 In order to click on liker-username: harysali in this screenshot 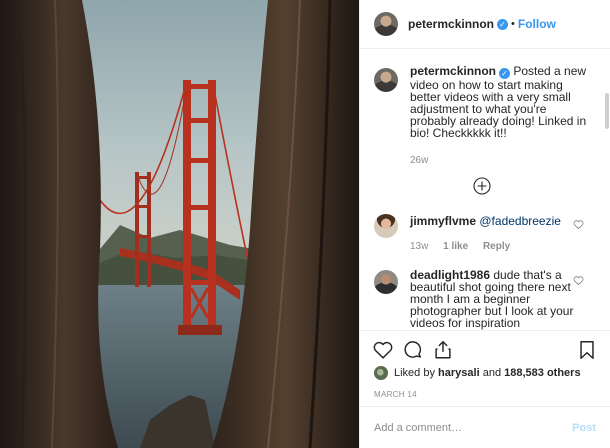, I will do `click(459, 373)`.